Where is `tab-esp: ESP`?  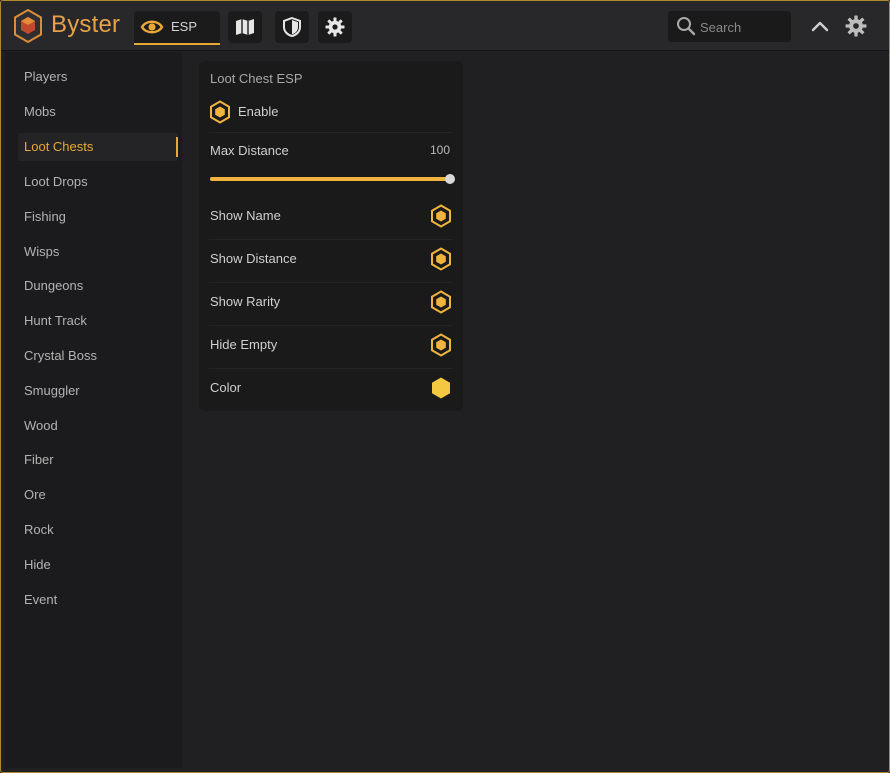
tab-esp: ESP is located at coordinates (177, 28).